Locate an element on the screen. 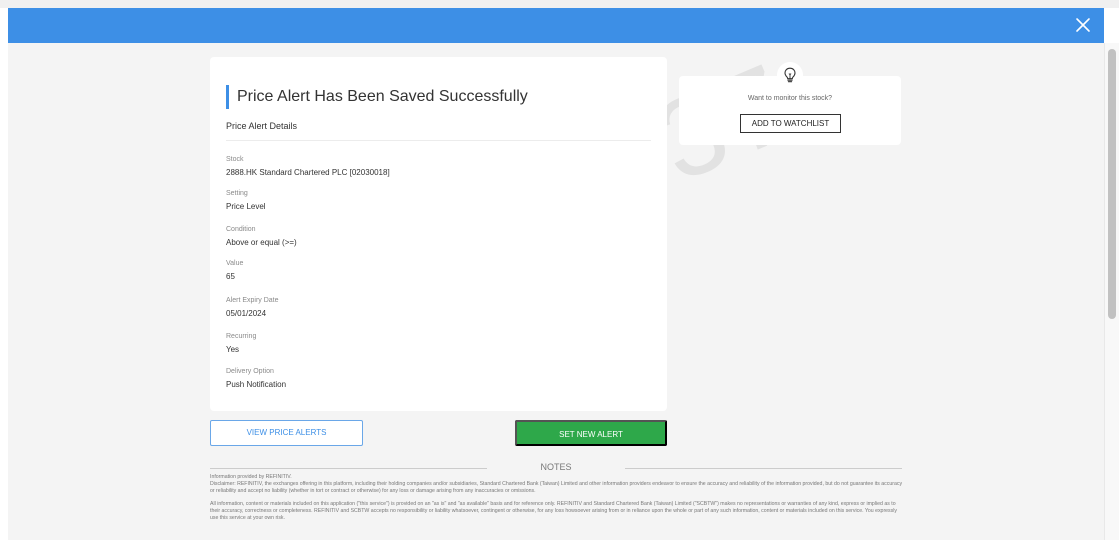  scrollbar is located at coordinates (1111, 291).